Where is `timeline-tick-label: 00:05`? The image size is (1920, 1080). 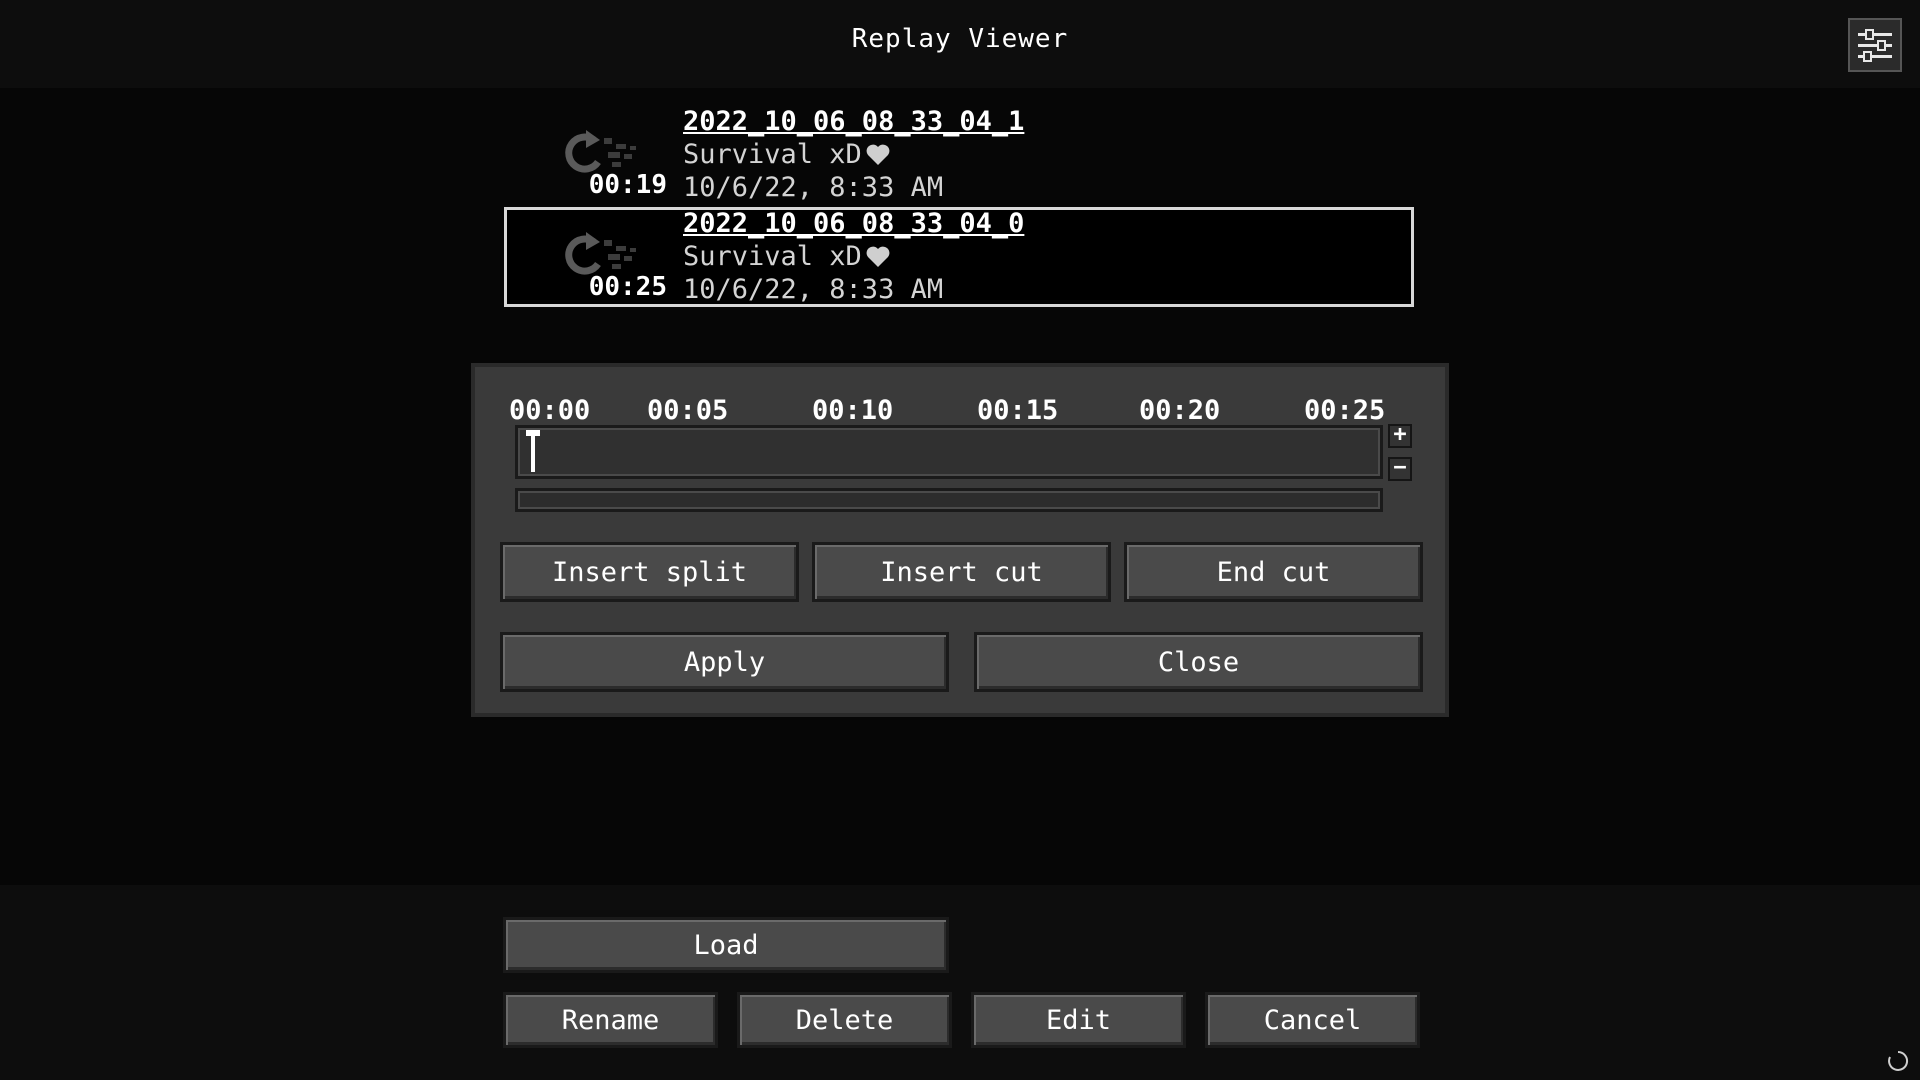 timeline-tick-label: 00:05 is located at coordinates (688, 410).